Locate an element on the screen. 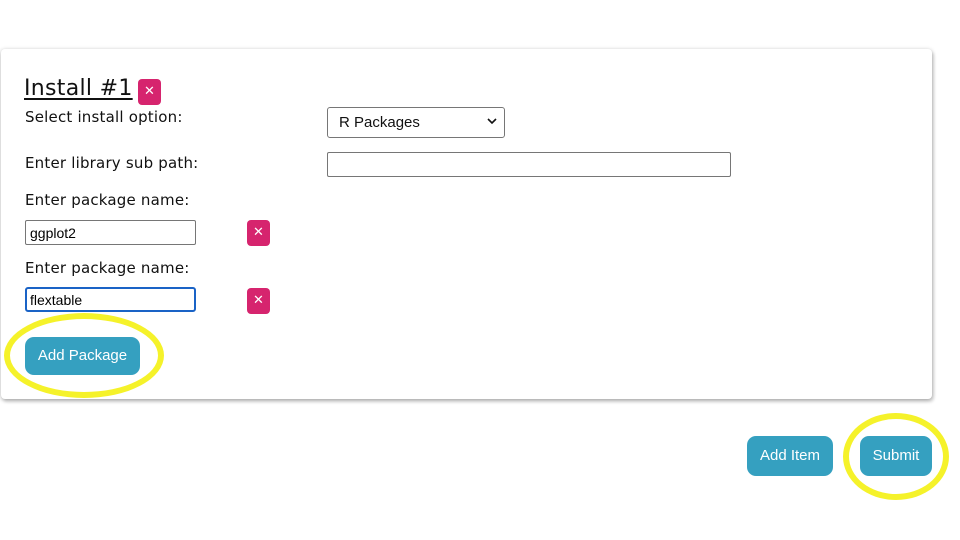 Image resolution: width=960 pixels, height=540 pixels. remove-install-button: ✕ is located at coordinates (149, 92).